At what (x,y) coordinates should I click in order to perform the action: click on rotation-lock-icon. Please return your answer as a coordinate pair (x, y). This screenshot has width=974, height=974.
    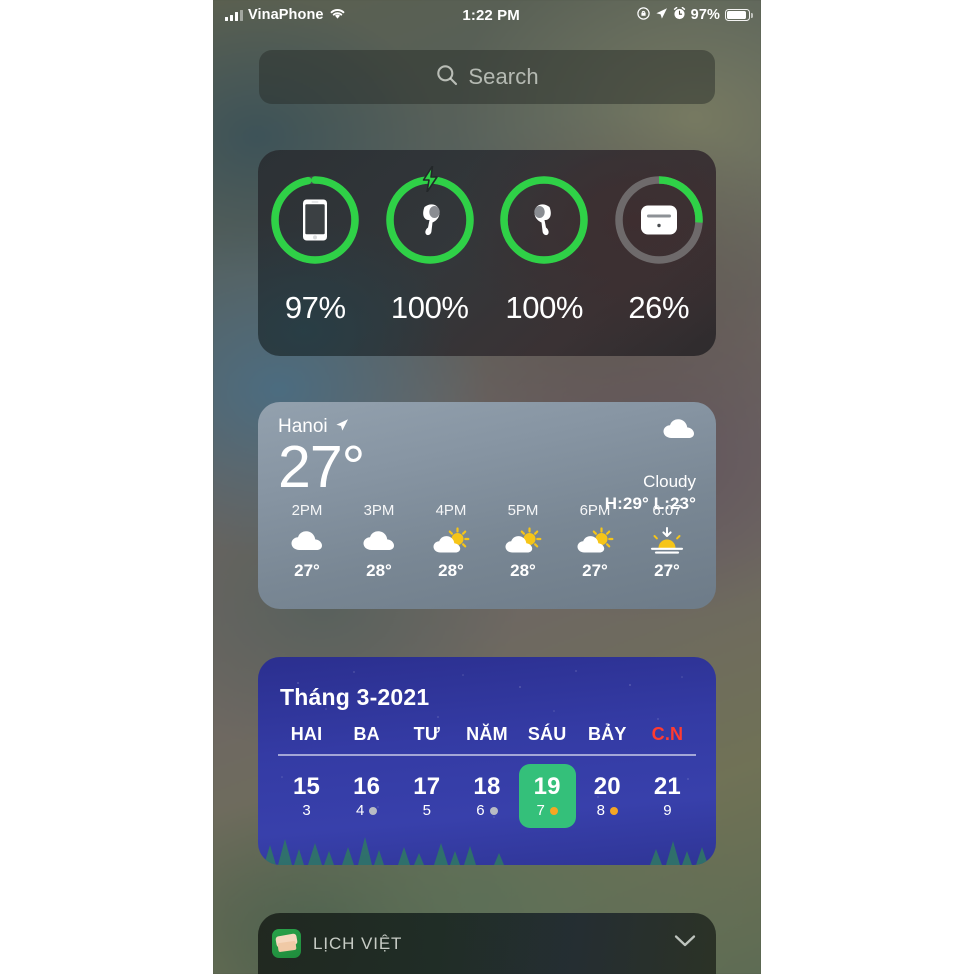
    Looking at the image, I should click on (643, 15).